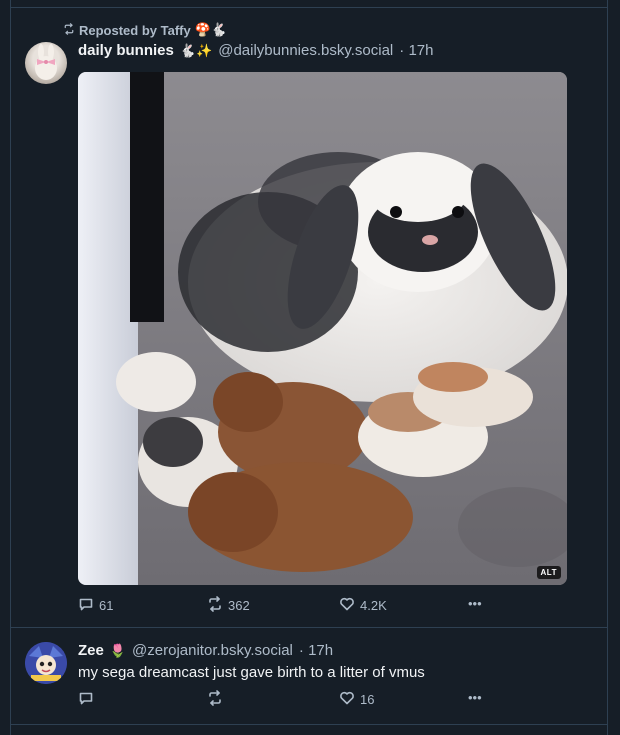 The image size is (620, 735). I want to click on repost-indicator: Reposted by Taffy 🍄🐇, so click(145, 30).